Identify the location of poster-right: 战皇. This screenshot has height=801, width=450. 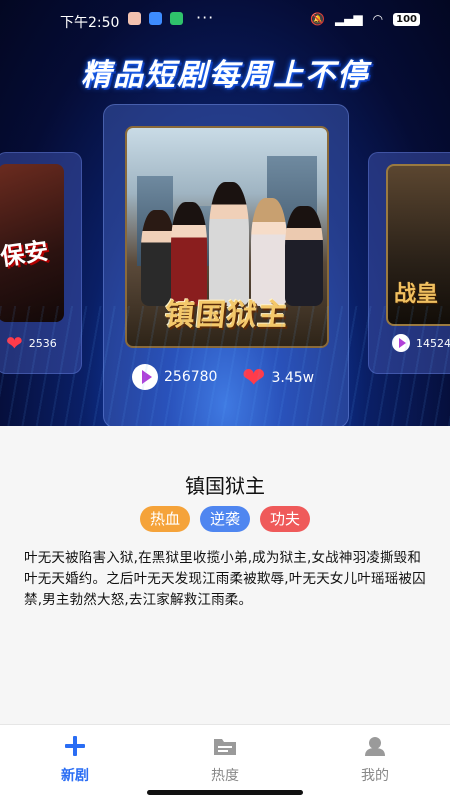
(418, 245).